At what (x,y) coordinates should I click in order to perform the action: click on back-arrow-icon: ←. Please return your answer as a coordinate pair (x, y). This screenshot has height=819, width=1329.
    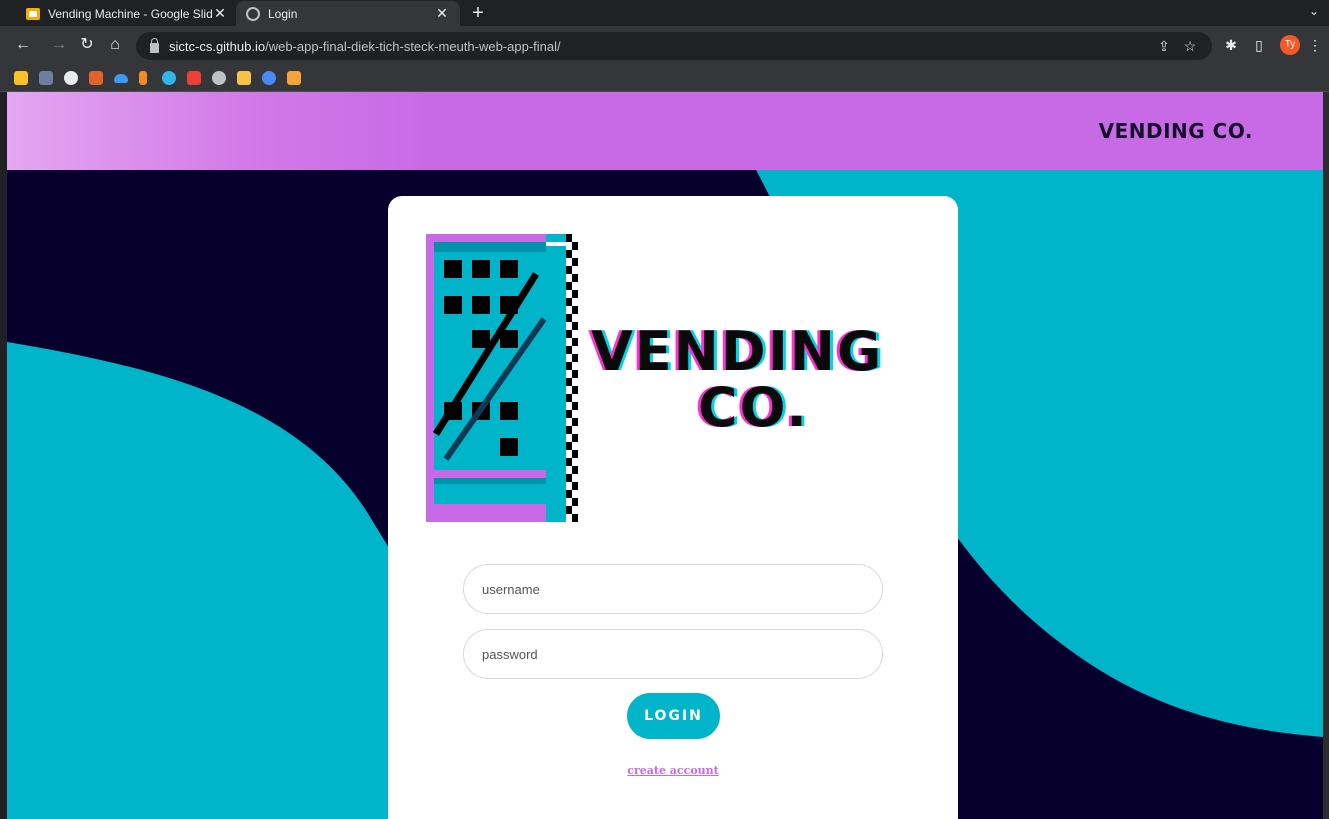
    Looking at the image, I should click on (23, 45).